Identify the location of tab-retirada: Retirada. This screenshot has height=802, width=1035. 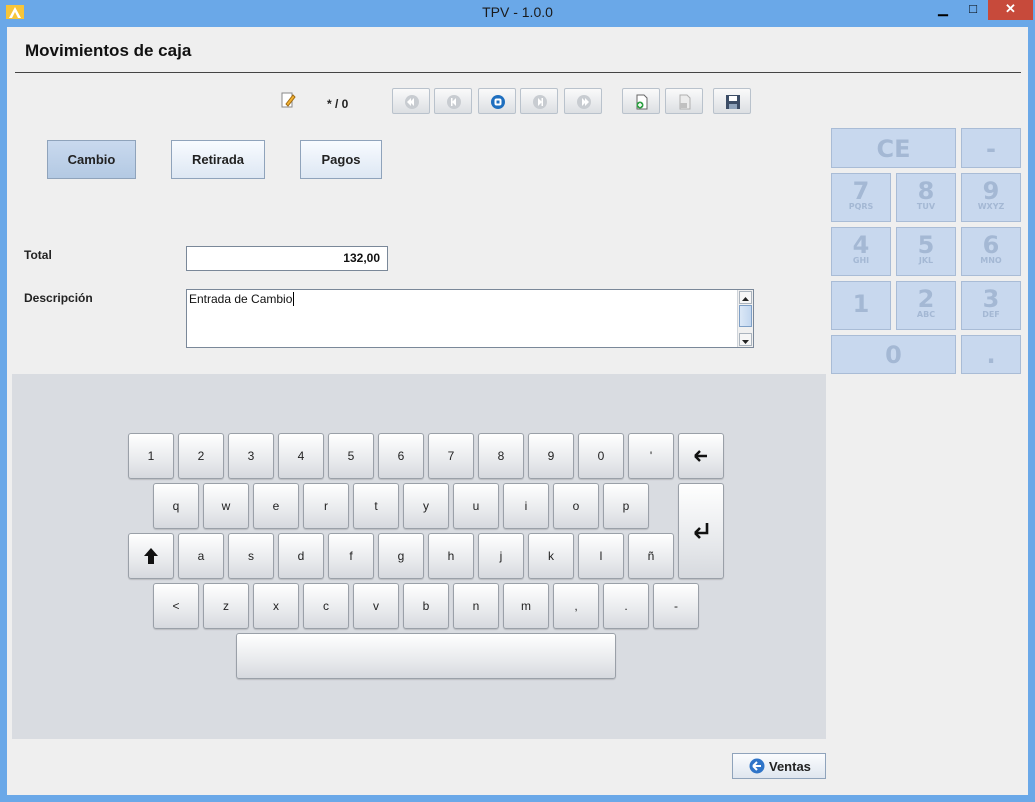
(218, 159).